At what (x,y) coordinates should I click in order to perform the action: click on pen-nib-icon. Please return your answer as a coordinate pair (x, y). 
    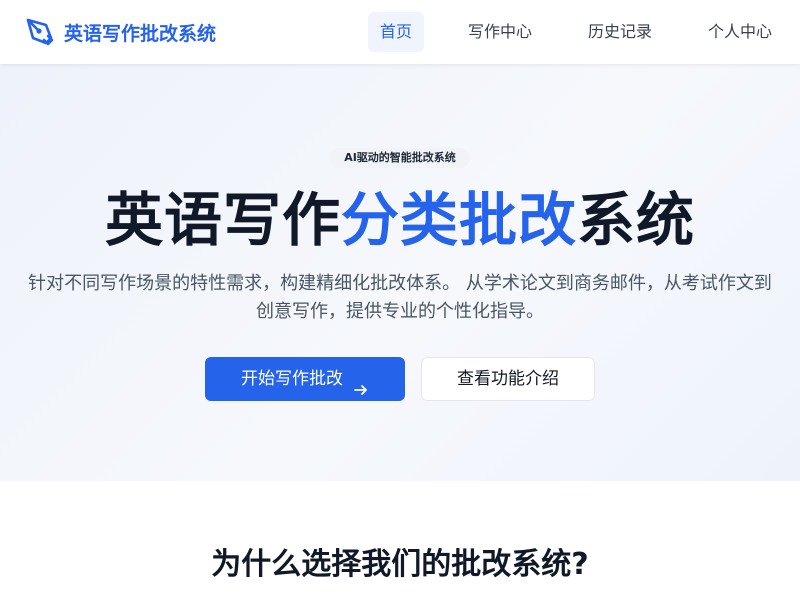
    Looking at the image, I should click on (40, 32).